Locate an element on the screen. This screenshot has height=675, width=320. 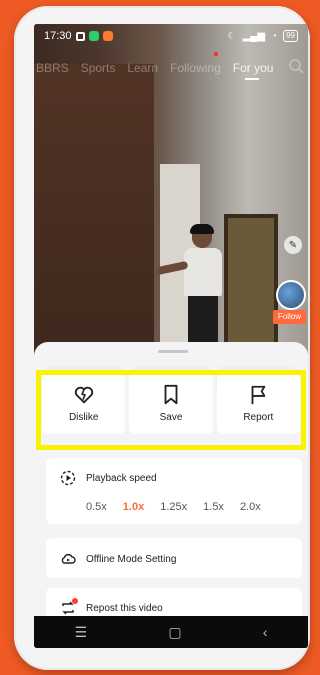
search-icon is located at coordinates (296, 66).